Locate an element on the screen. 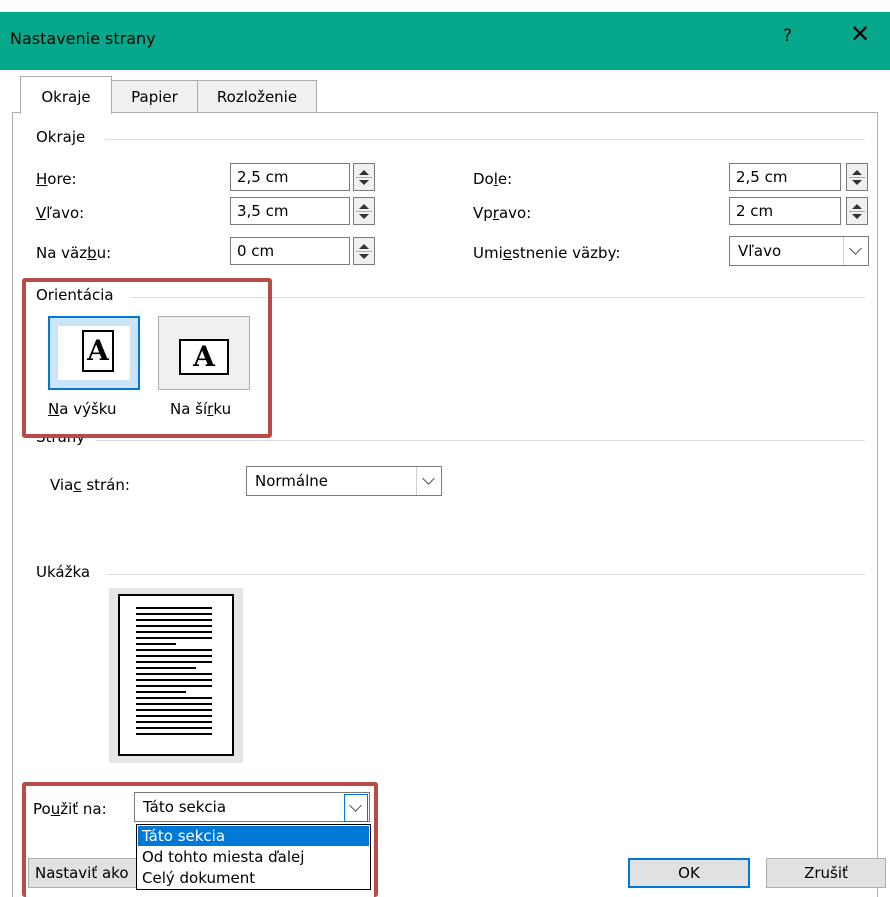 The width and height of the screenshot is (890, 897). gutter-input: 0 cm is located at coordinates (290, 251).